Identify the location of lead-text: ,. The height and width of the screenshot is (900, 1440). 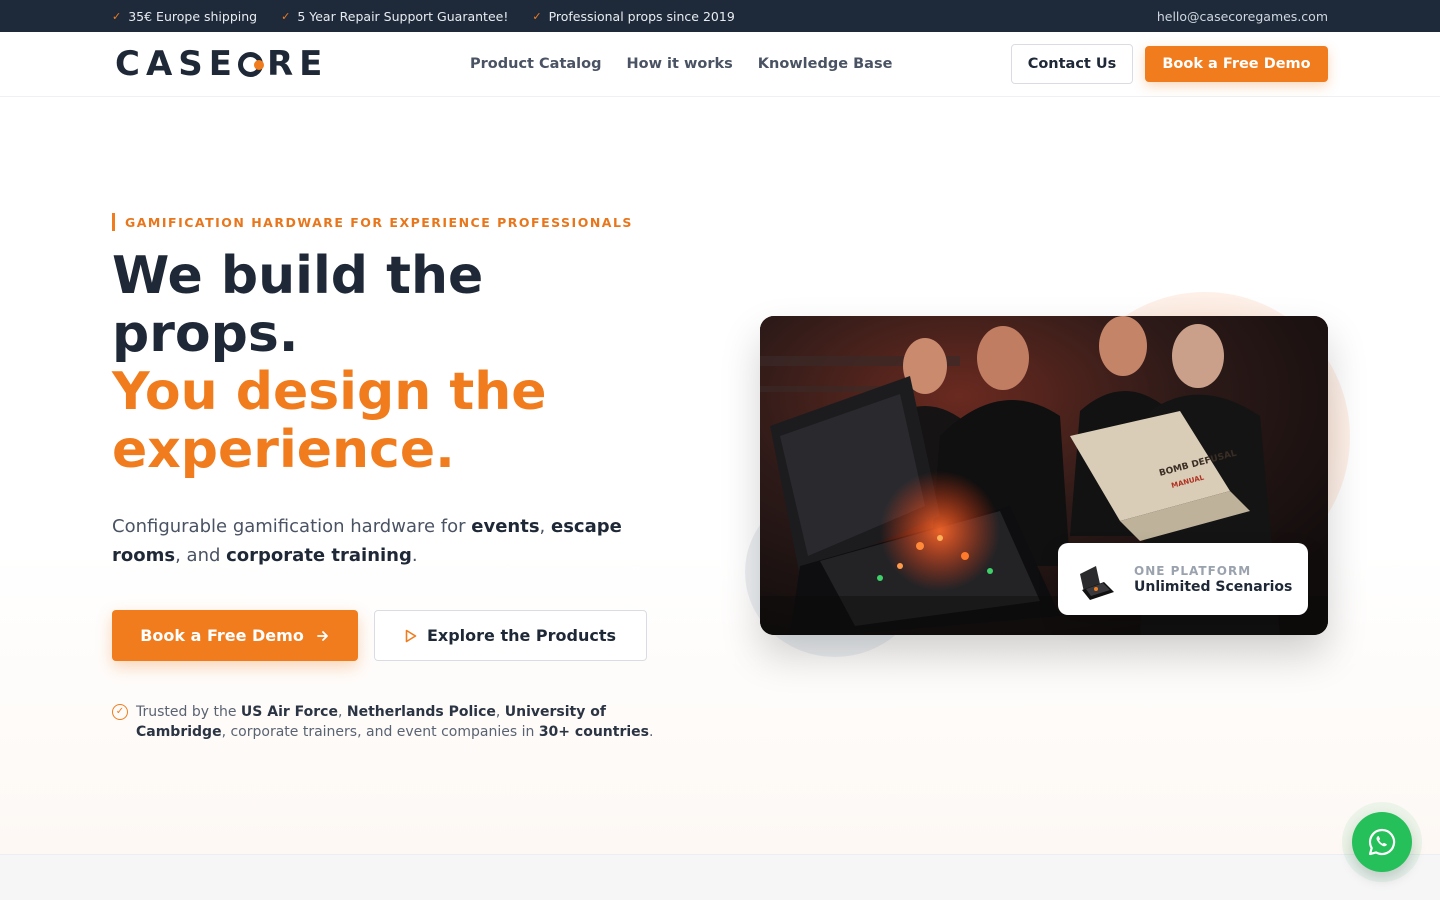
(545, 526).